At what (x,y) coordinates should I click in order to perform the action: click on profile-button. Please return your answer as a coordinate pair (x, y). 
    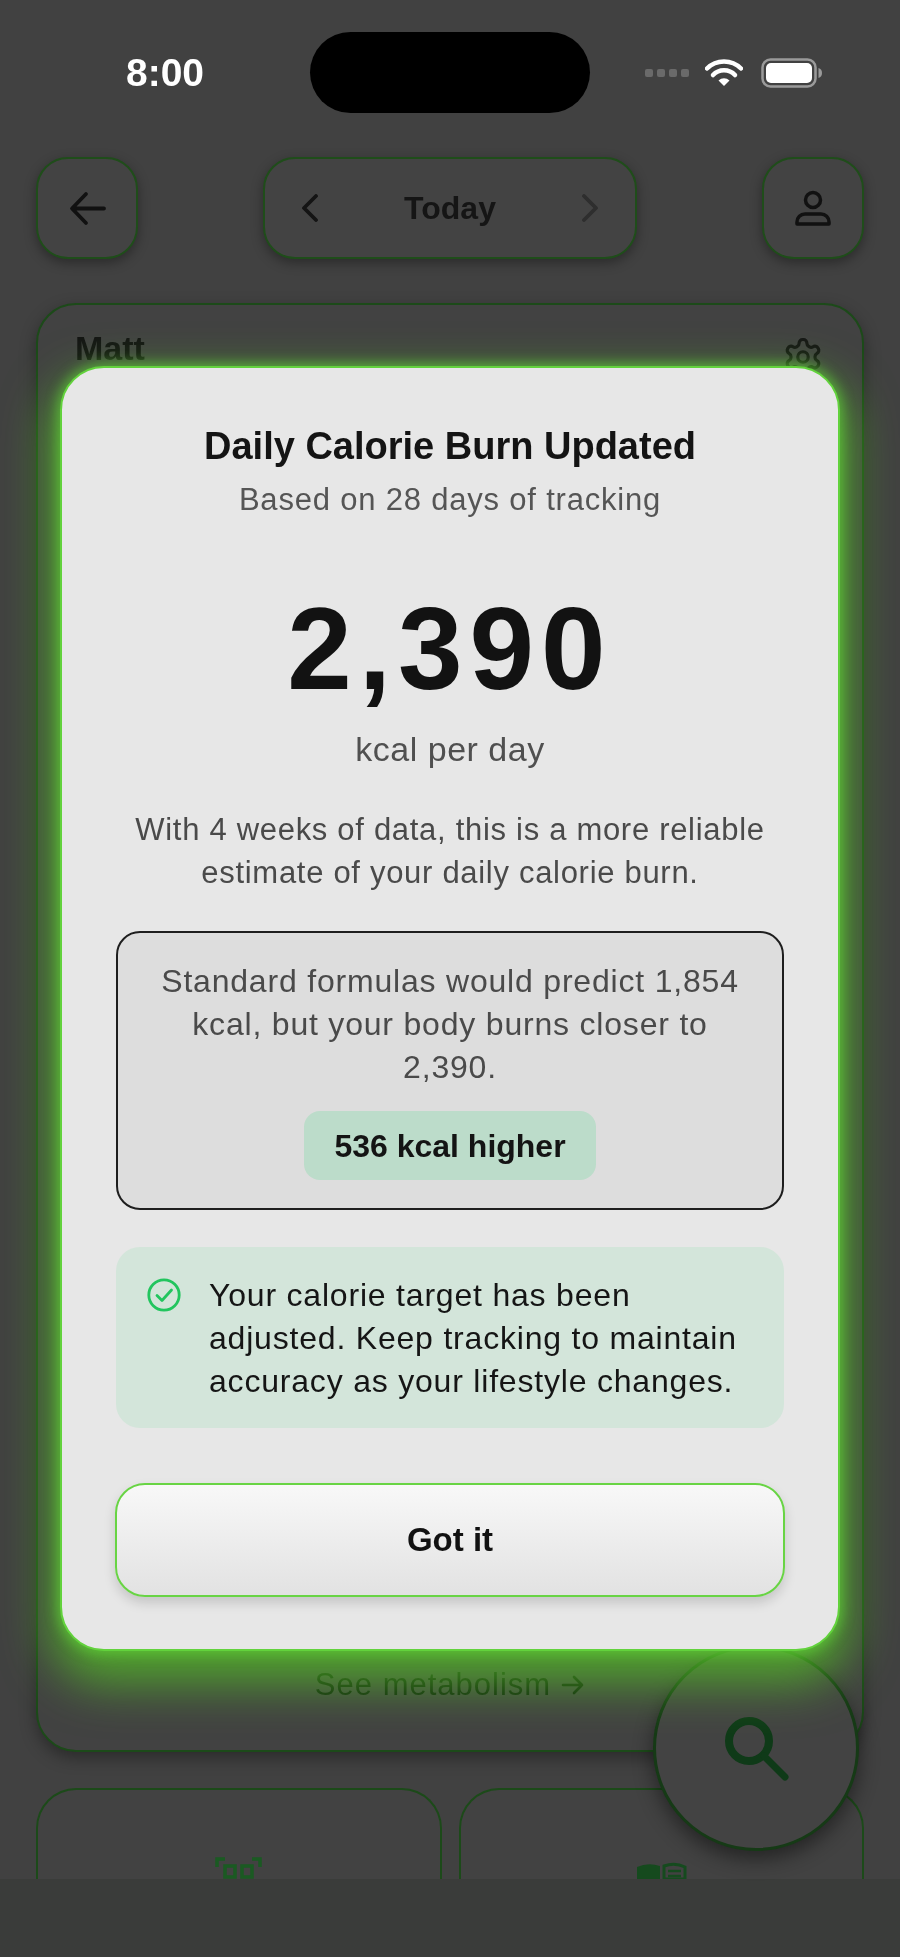
    Looking at the image, I should click on (813, 208).